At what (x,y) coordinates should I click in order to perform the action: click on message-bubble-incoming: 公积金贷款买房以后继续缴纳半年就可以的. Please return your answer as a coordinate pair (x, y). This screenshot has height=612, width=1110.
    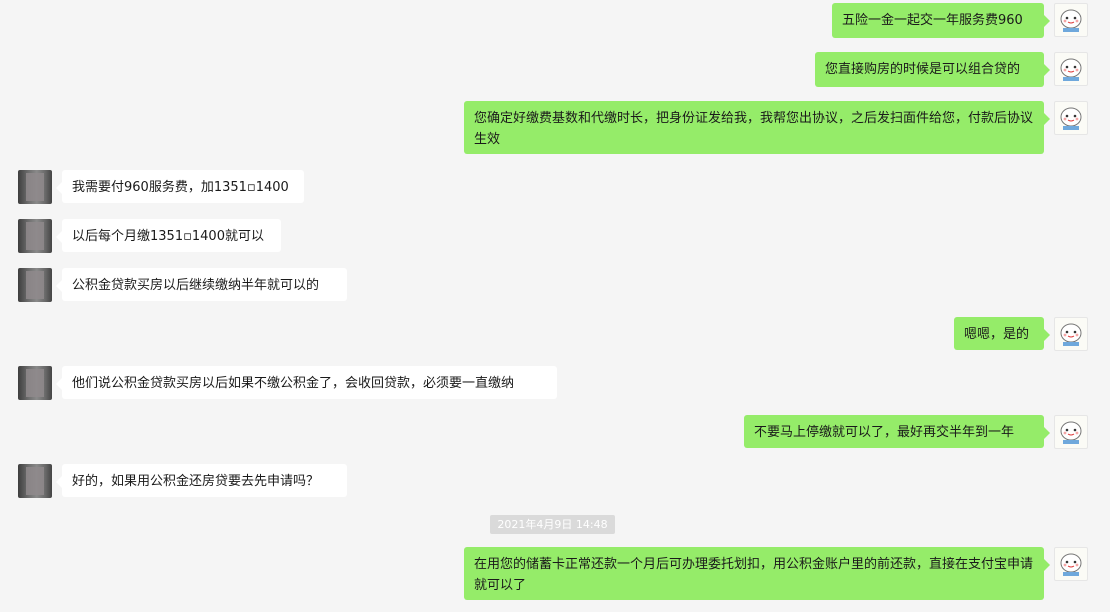
    Looking at the image, I should click on (201, 284).